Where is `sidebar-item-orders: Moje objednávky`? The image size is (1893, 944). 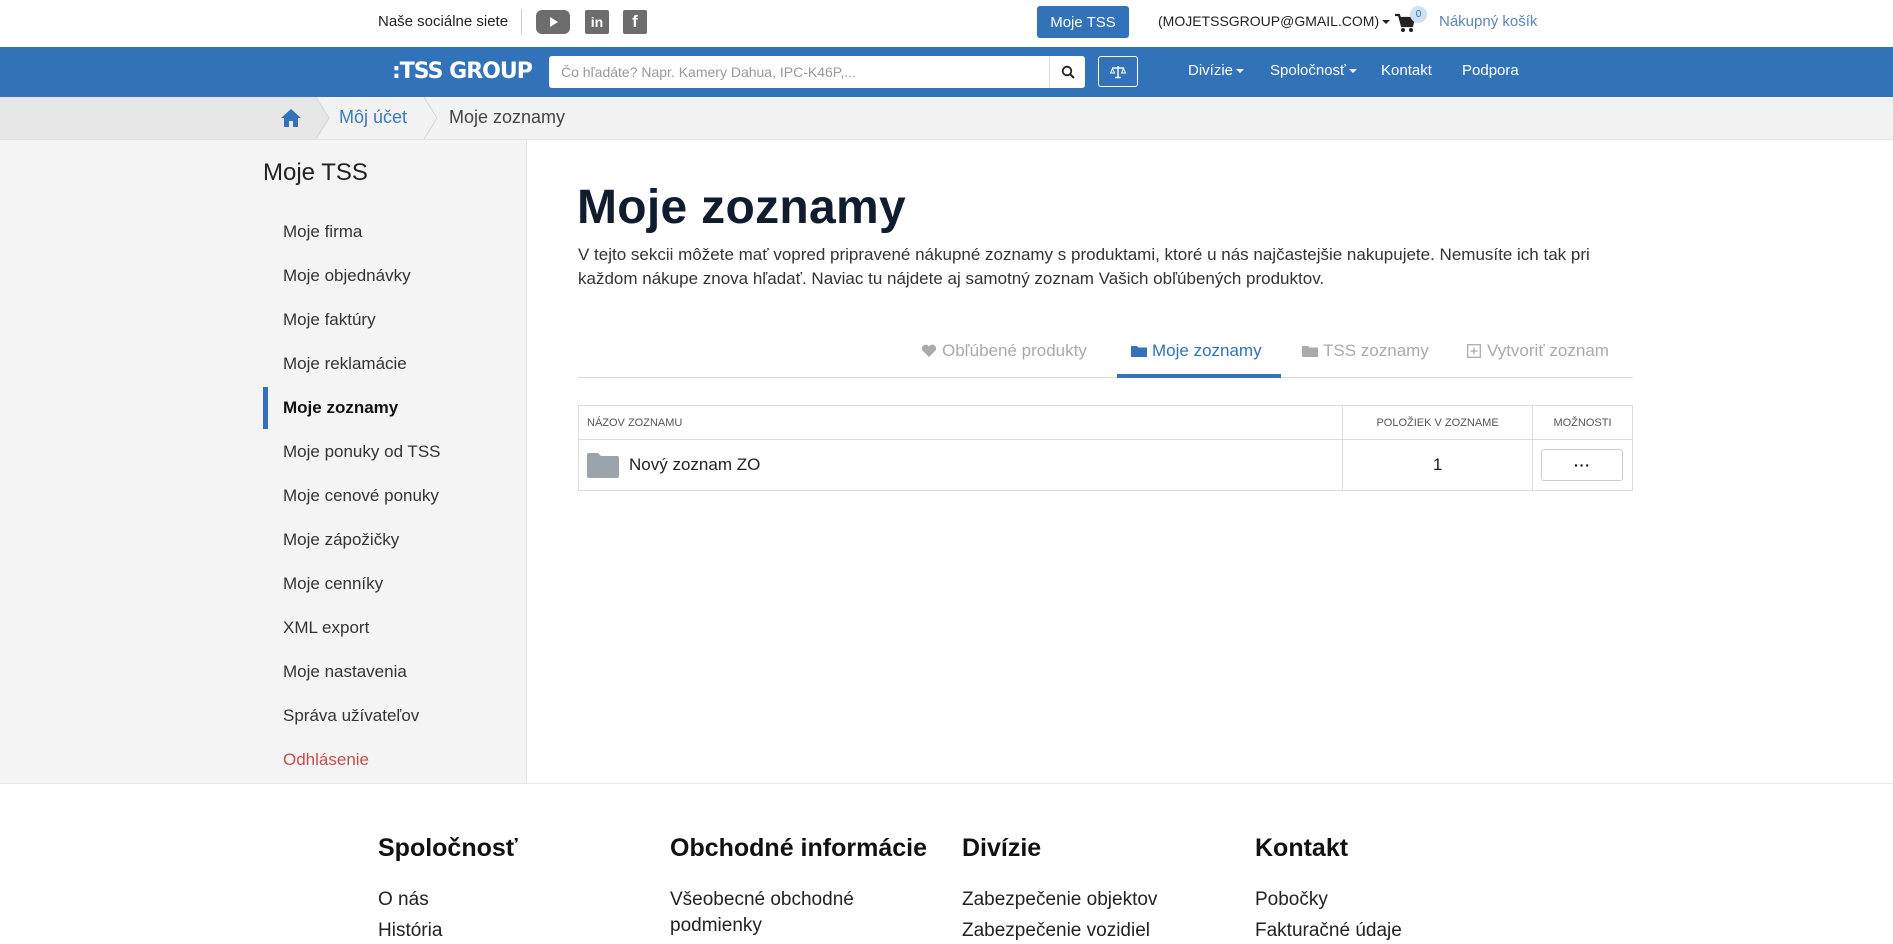
sidebar-item-orders: Moje objednávky is located at coordinates (347, 276).